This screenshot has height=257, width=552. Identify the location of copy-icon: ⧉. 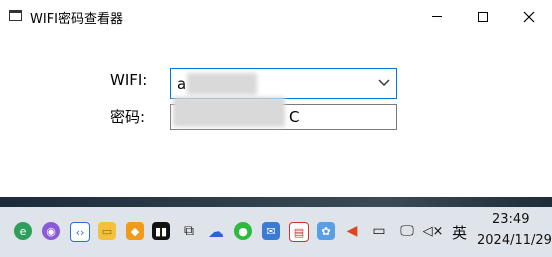
(189, 231).